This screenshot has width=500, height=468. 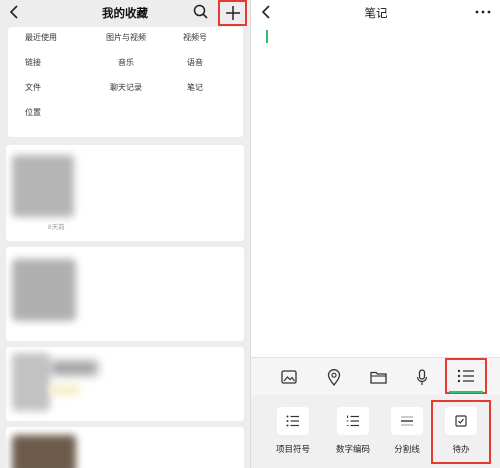 I want to click on microphone-icon, so click(x=422, y=376).